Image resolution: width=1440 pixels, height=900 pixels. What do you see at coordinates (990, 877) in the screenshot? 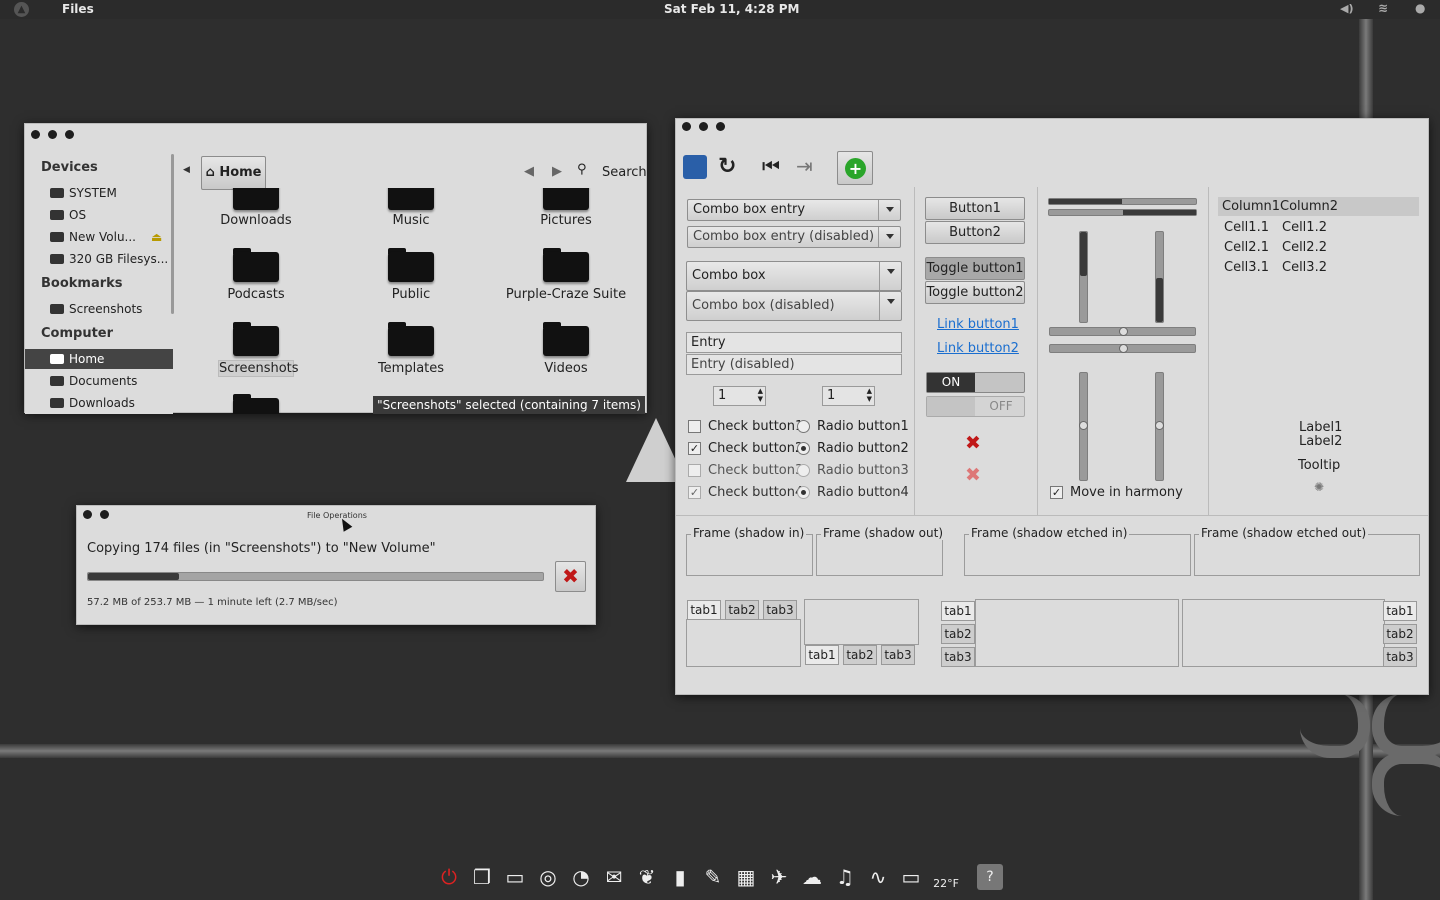
I see `help-icon: ?` at bounding box center [990, 877].